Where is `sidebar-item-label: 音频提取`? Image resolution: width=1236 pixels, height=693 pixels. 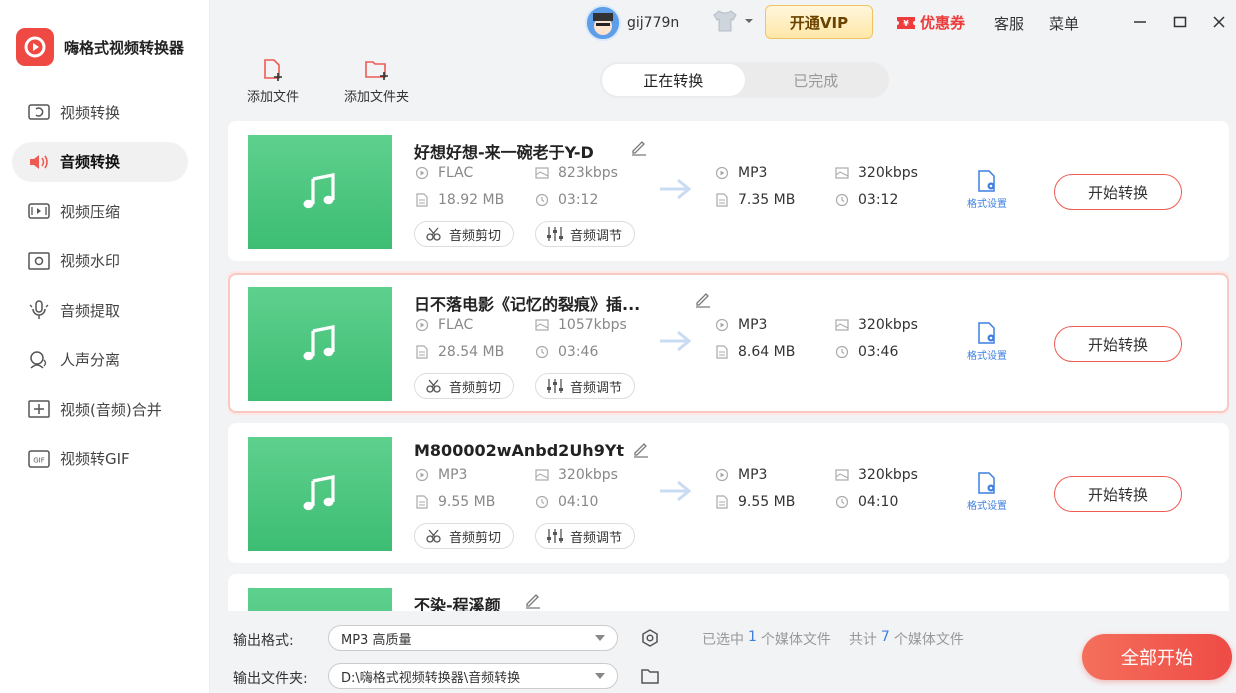 sidebar-item-label: 音频提取 is located at coordinates (90, 310).